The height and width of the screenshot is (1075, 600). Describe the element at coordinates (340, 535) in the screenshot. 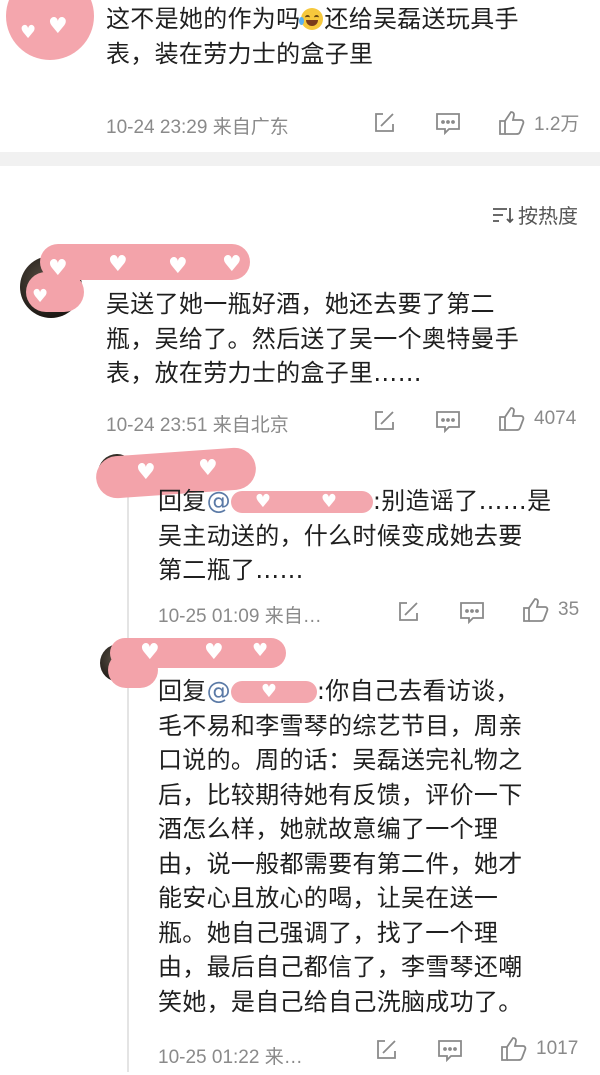

I see `reply-line: 吴主动送的，什么时候变成她去要` at that location.